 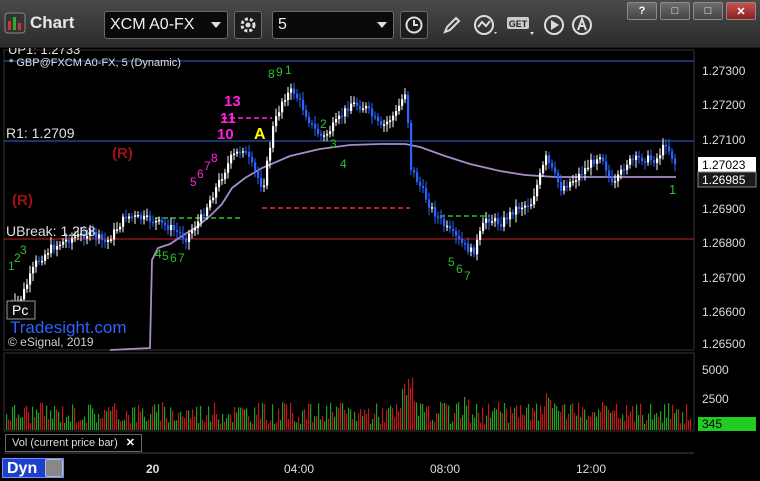 What do you see at coordinates (228, 118) in the screenshot?
I see `td-count-11: 11` at bounding box center [228, 118].